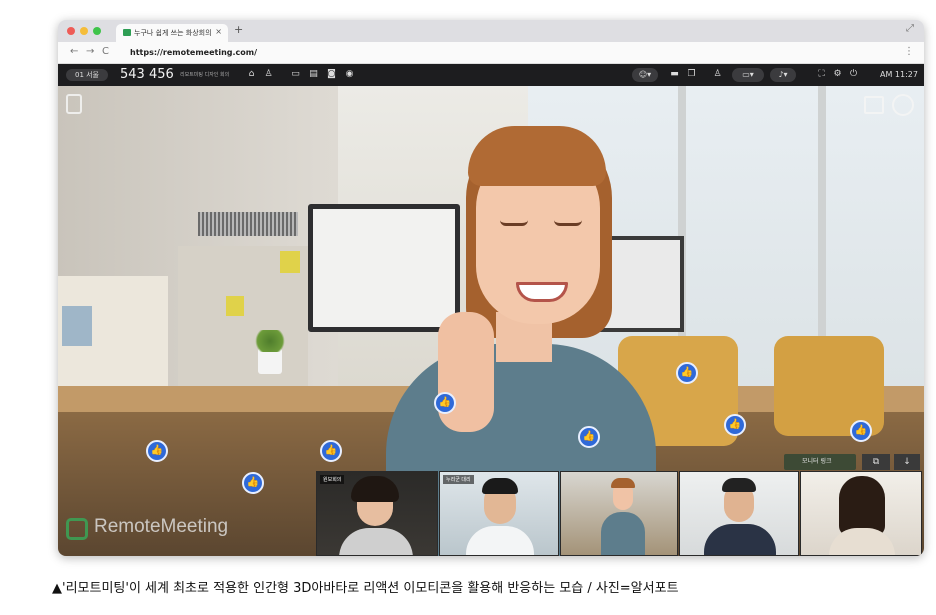  What do you see at coordinates (248, 224) in the screenshot?
I see `cabinet-vent` at bounding box center [248, 224].